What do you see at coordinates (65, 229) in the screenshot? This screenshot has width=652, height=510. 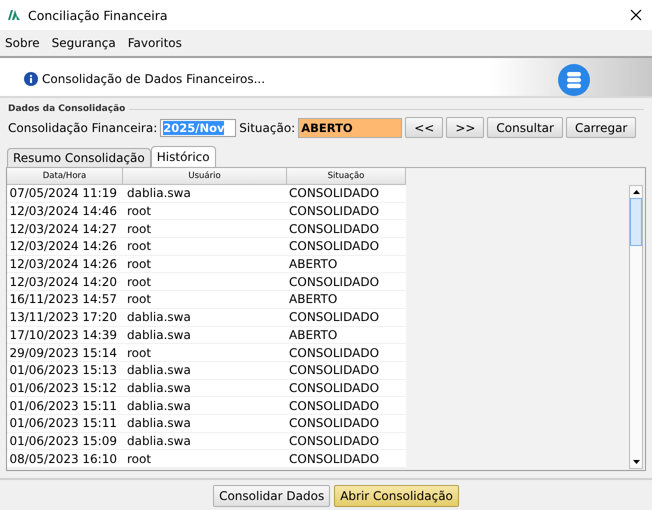 I see `table-cell: 12/03/2024 14:27` at bounding box center [65, 229].